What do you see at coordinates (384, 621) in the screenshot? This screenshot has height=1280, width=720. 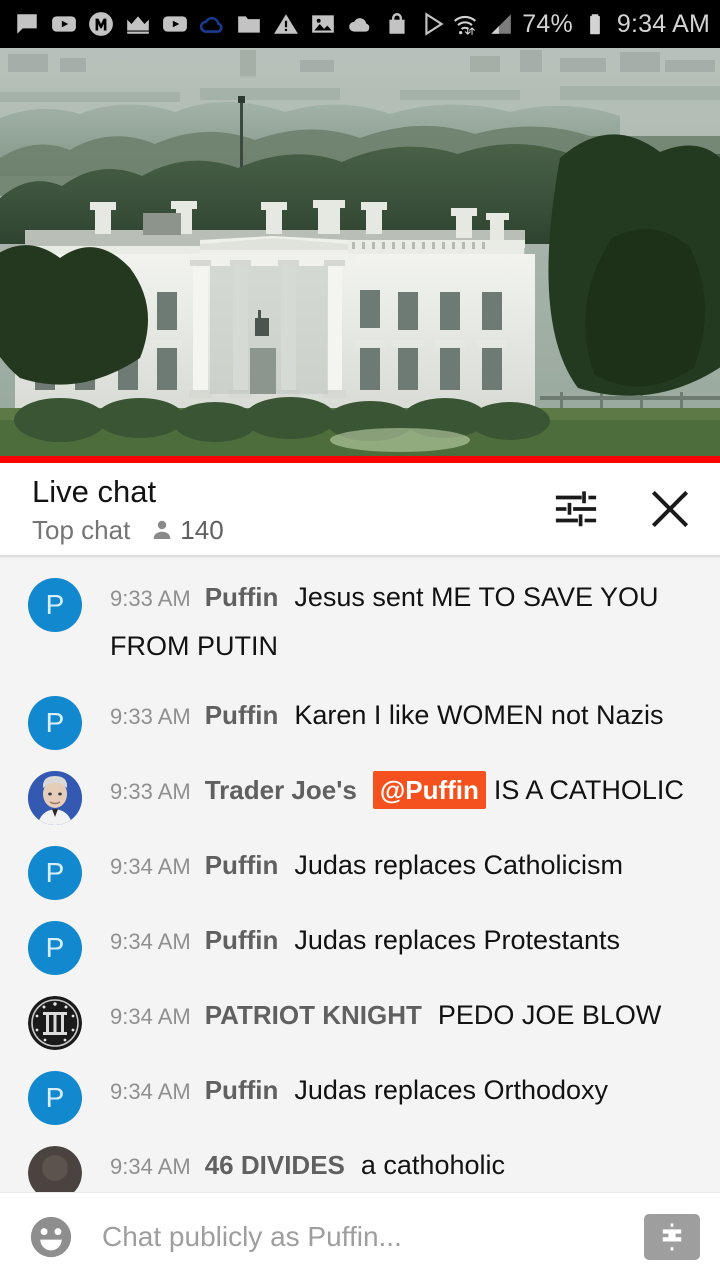 I see `message-text: Jesus sent ME TO SAVE YOU FROM PUTIN` at bounding box center [384, 621].